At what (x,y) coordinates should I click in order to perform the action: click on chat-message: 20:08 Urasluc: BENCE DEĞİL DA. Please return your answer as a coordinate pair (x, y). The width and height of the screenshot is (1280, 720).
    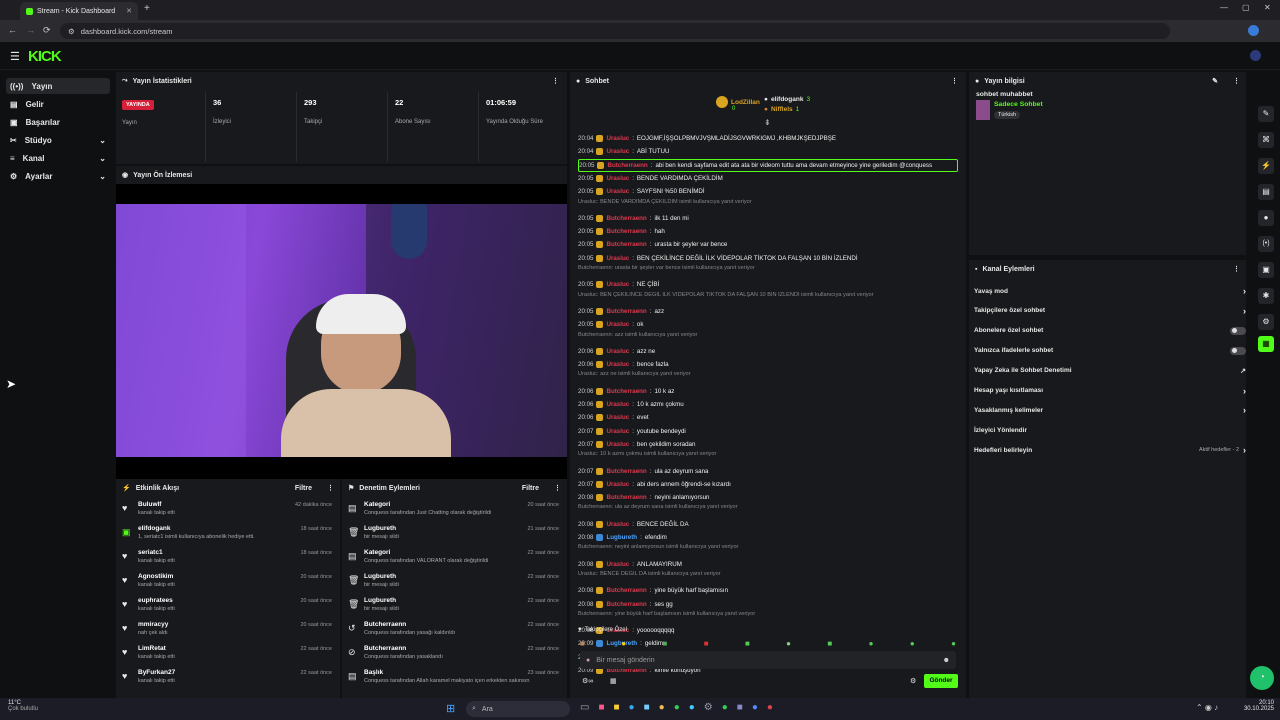
    Looking at the image, I should click on (768, 524).